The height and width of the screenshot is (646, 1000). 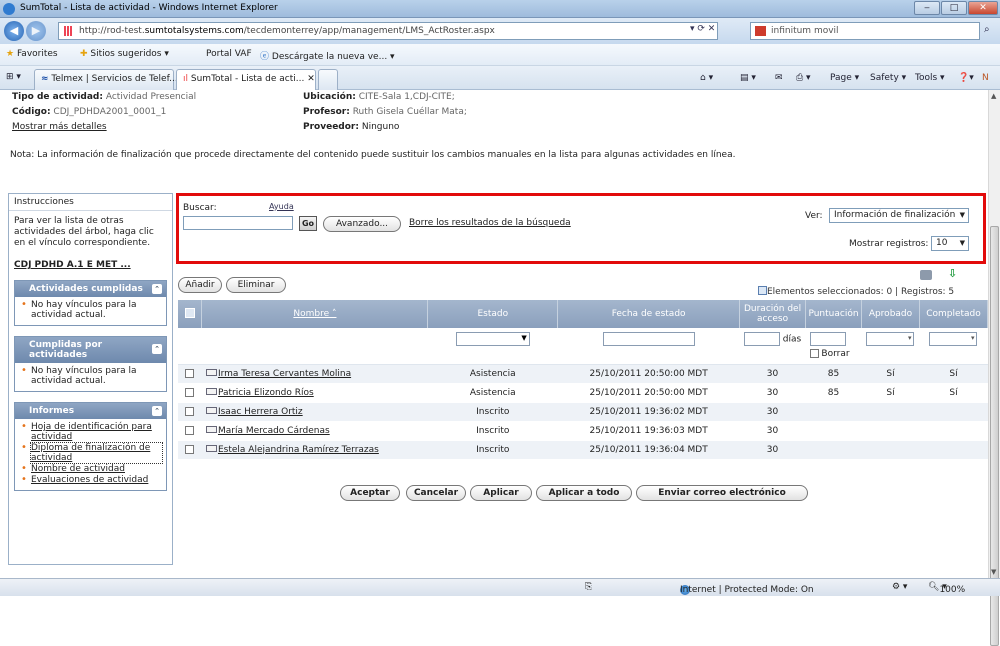 I want to click on download-link: ⓔ Descárgate la nueva ve... ▾, so click(x=327, y=55).